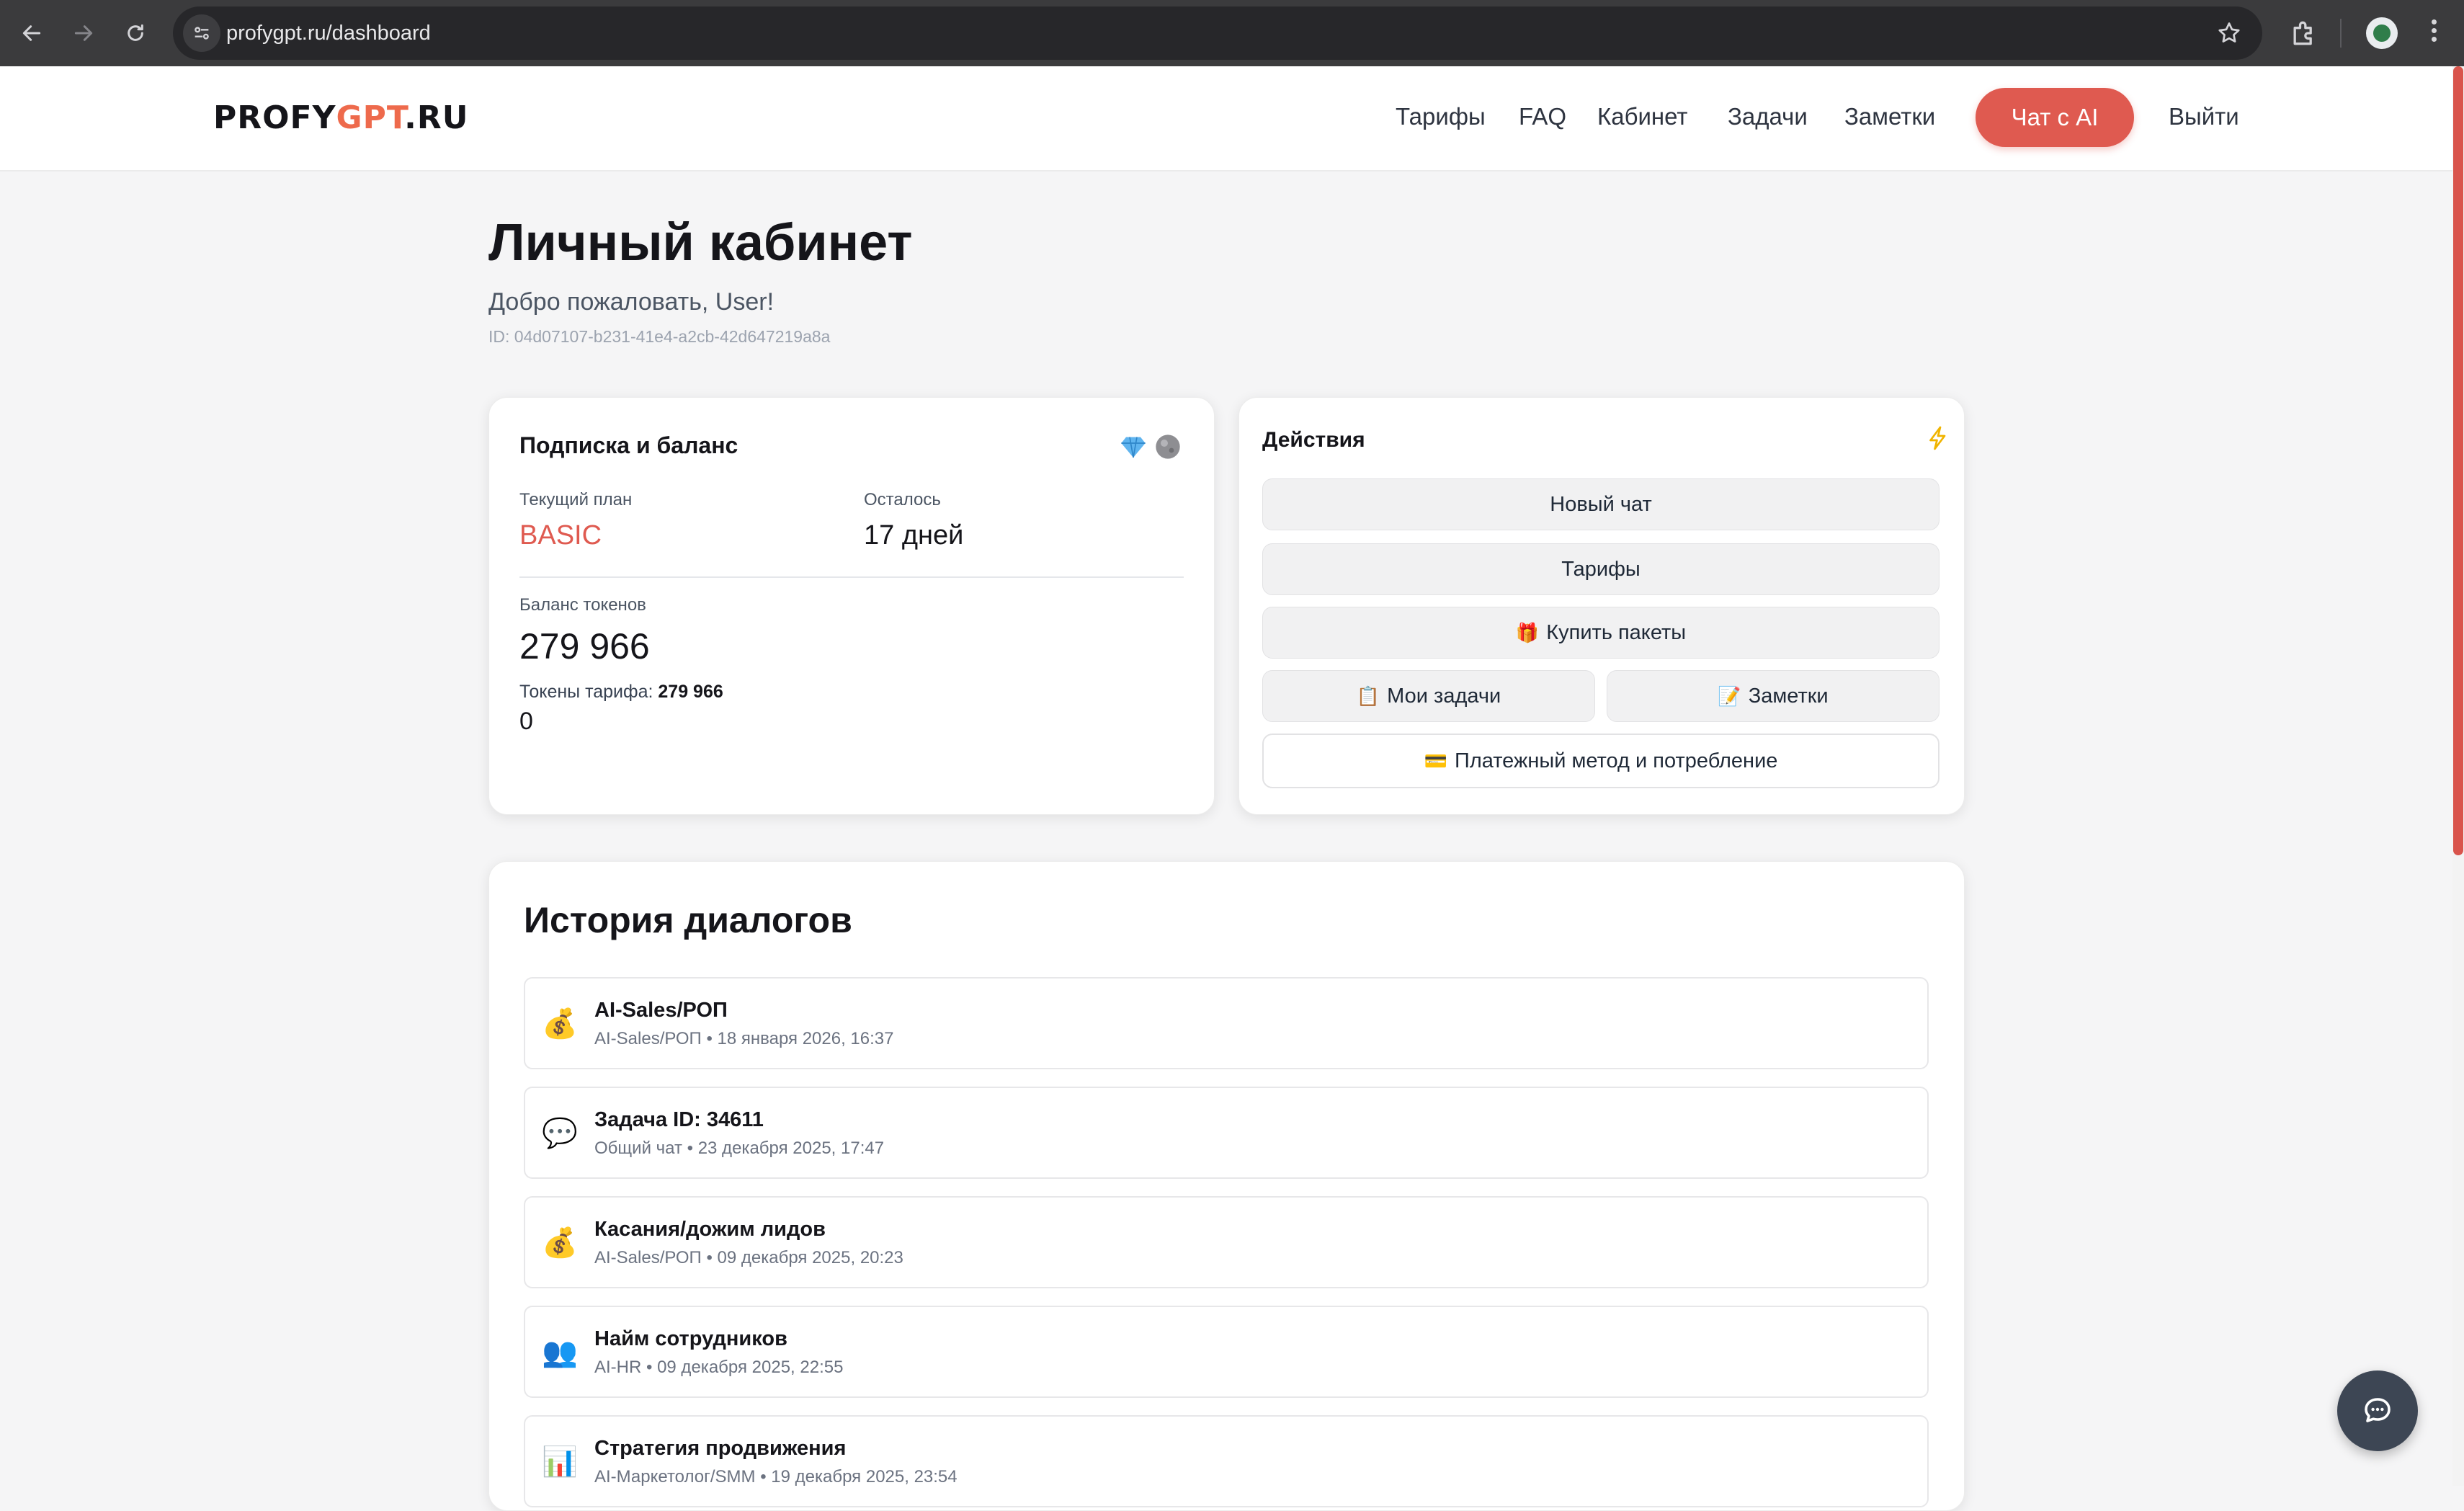 This screenshot has height=1511, width=2464. Describe the element at coordinates (2304, 33) in the screenshot. I see `extensions-puzzle-icon` at that location.